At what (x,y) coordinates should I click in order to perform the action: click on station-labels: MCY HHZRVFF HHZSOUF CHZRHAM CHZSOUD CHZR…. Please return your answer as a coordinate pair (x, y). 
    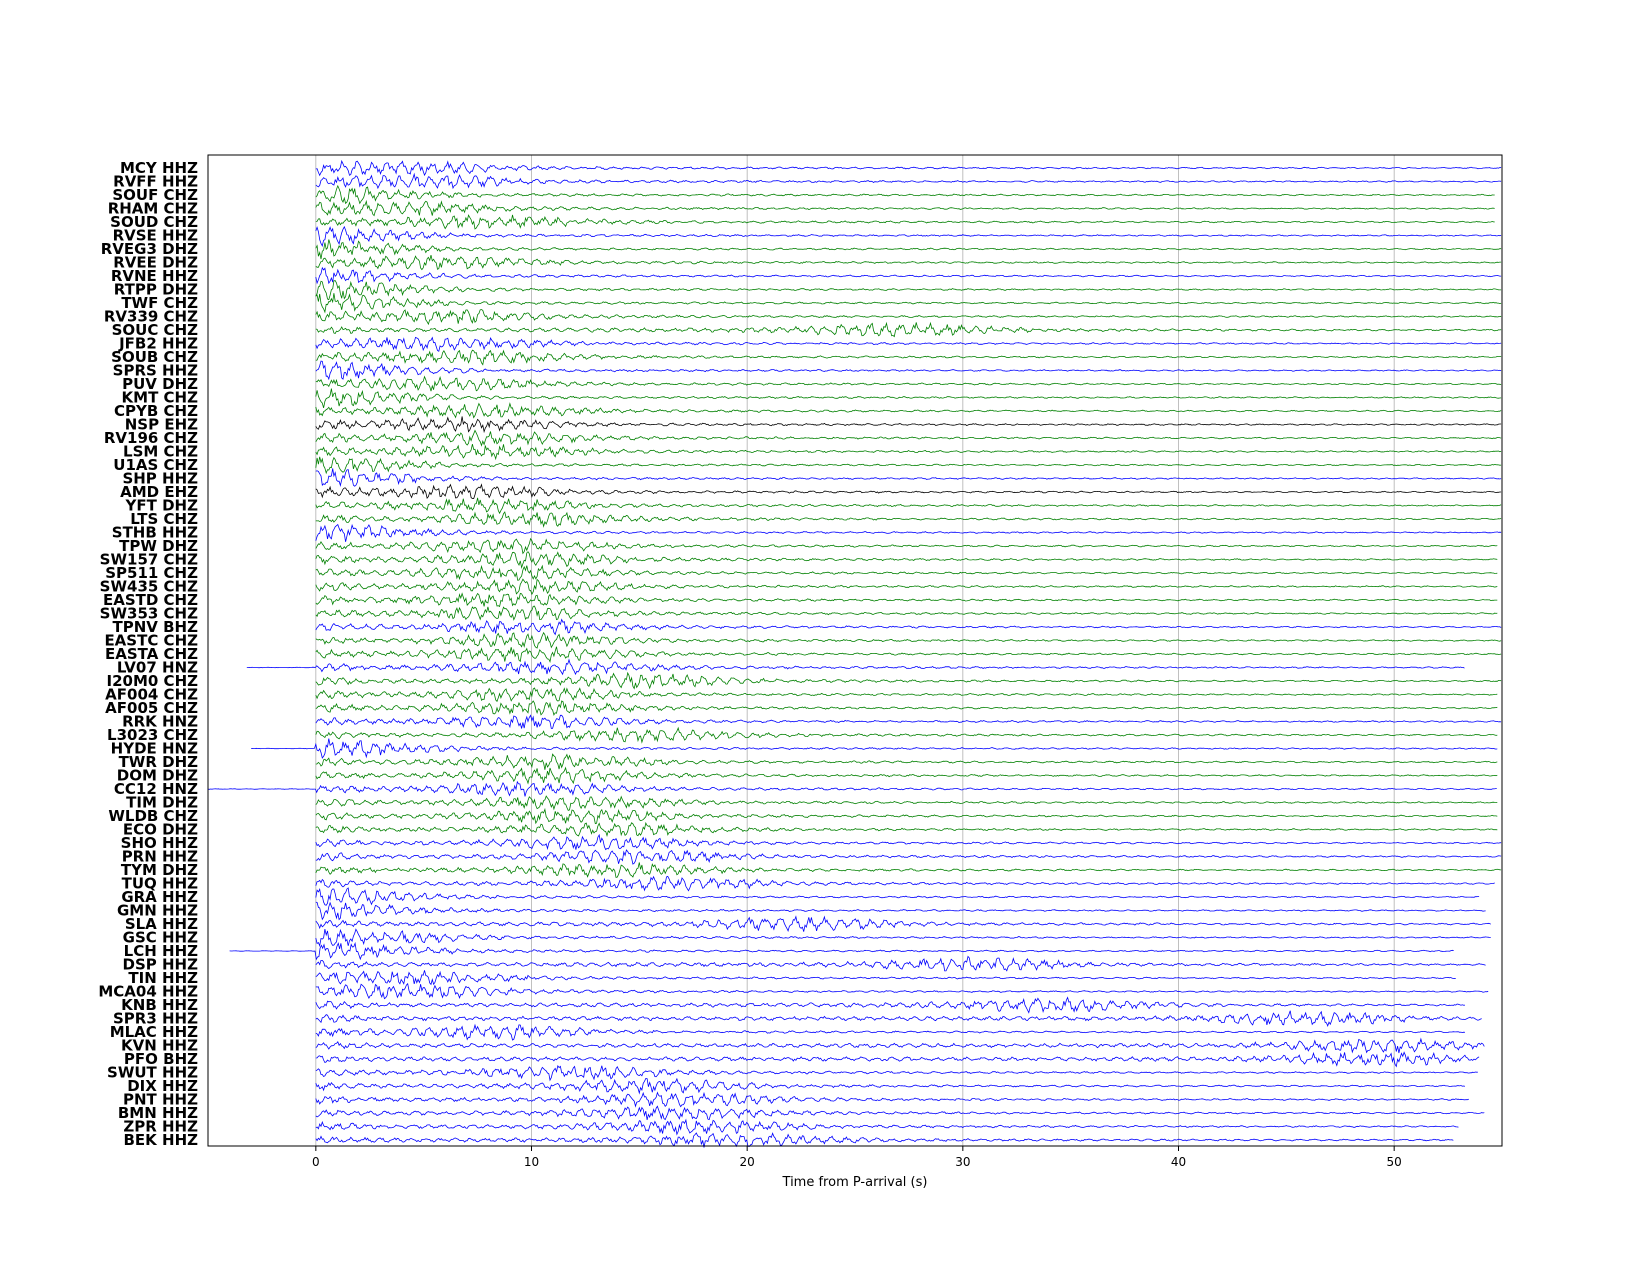
    Looking at the image, I should click on (148, 654).